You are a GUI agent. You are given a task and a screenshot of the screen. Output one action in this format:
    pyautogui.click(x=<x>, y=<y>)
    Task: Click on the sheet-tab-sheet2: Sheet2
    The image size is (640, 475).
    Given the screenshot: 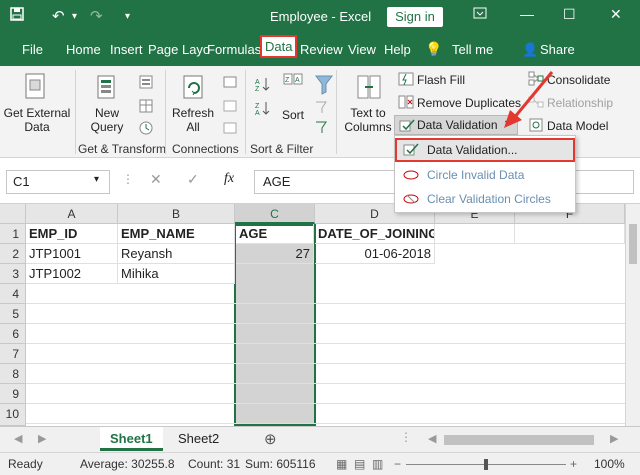 What is the action you would take?
    pyautogui.click(x=198, y=439)
    